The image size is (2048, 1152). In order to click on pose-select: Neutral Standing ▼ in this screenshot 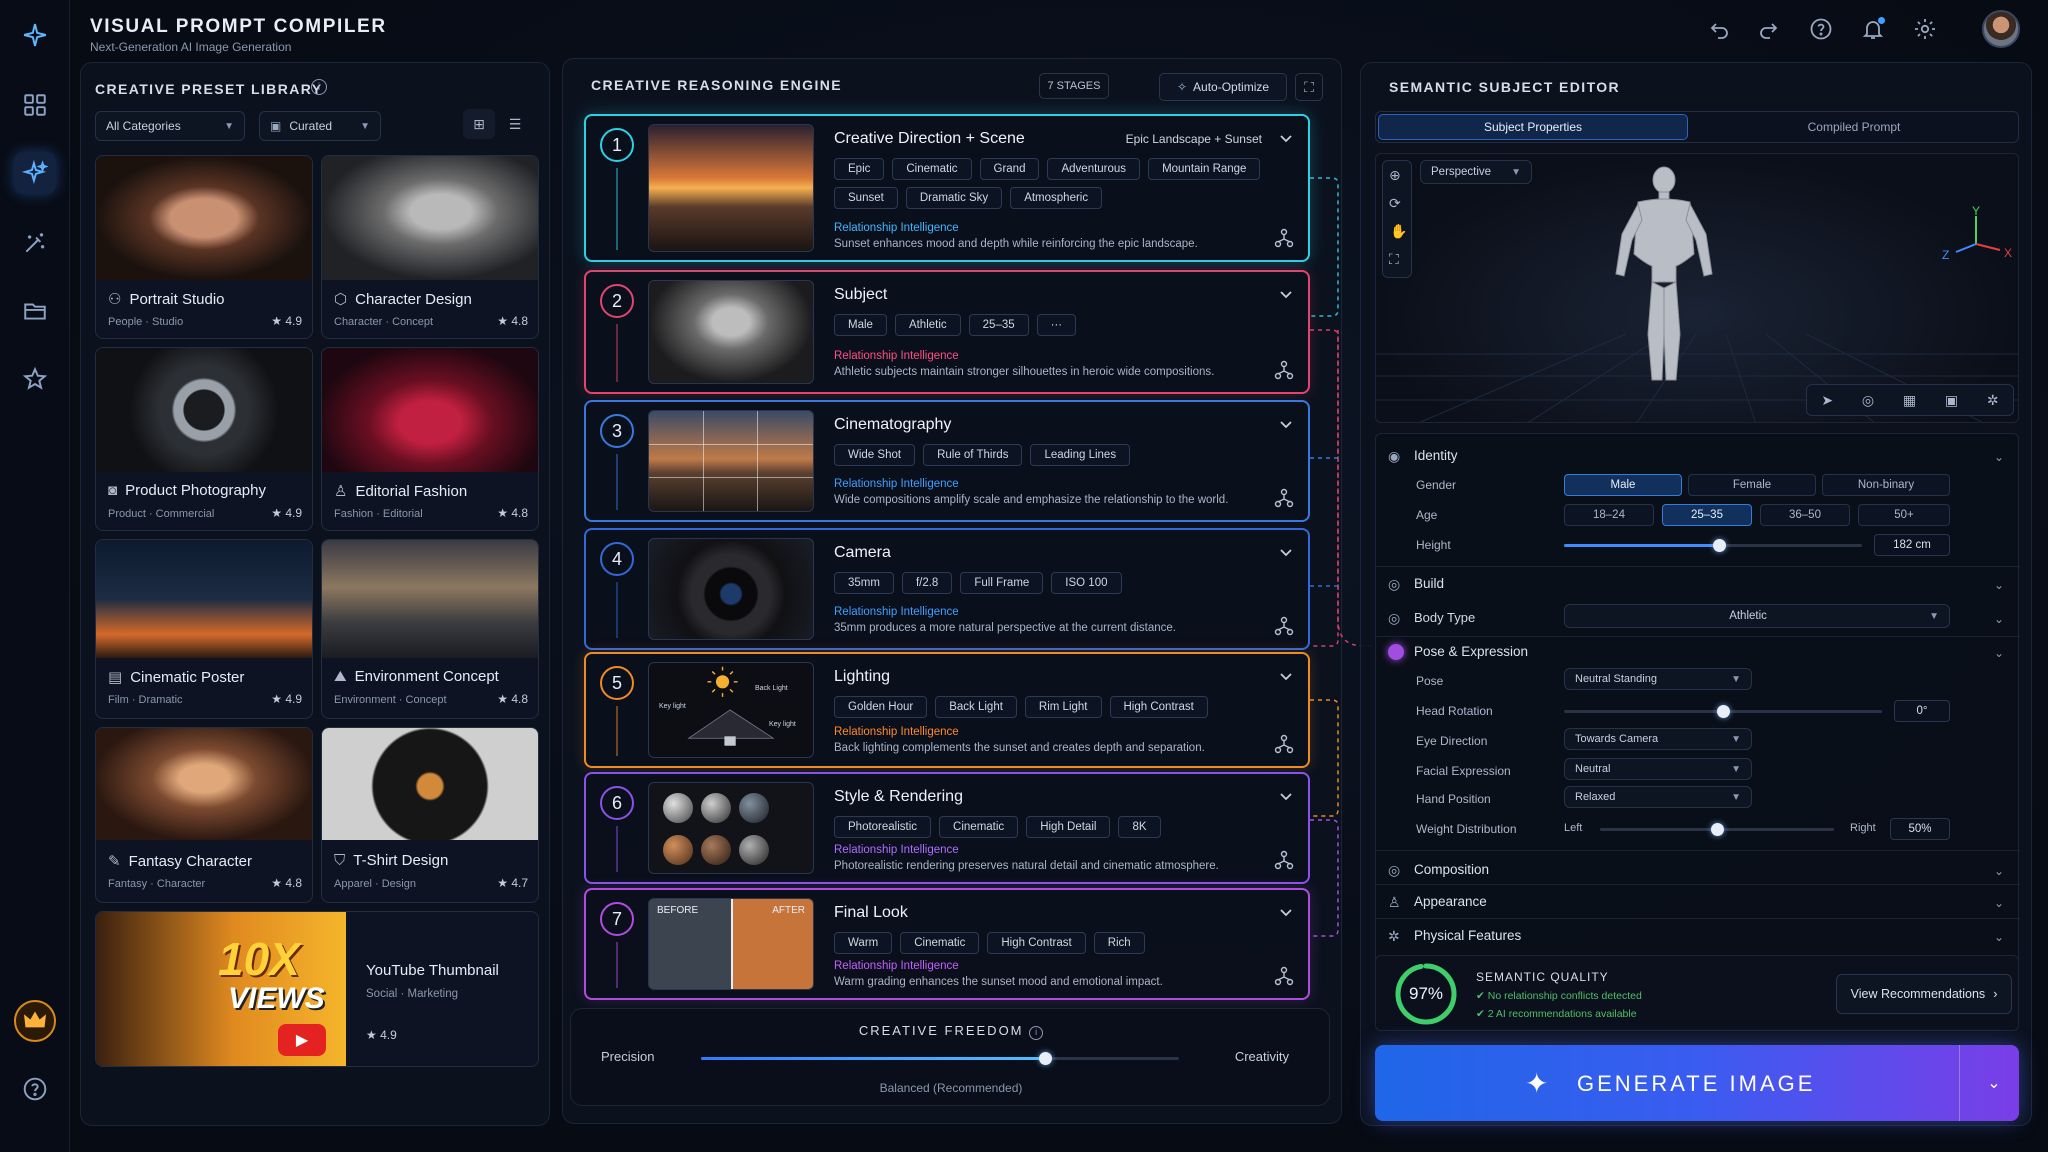, I will do `click(1658, 679)`.